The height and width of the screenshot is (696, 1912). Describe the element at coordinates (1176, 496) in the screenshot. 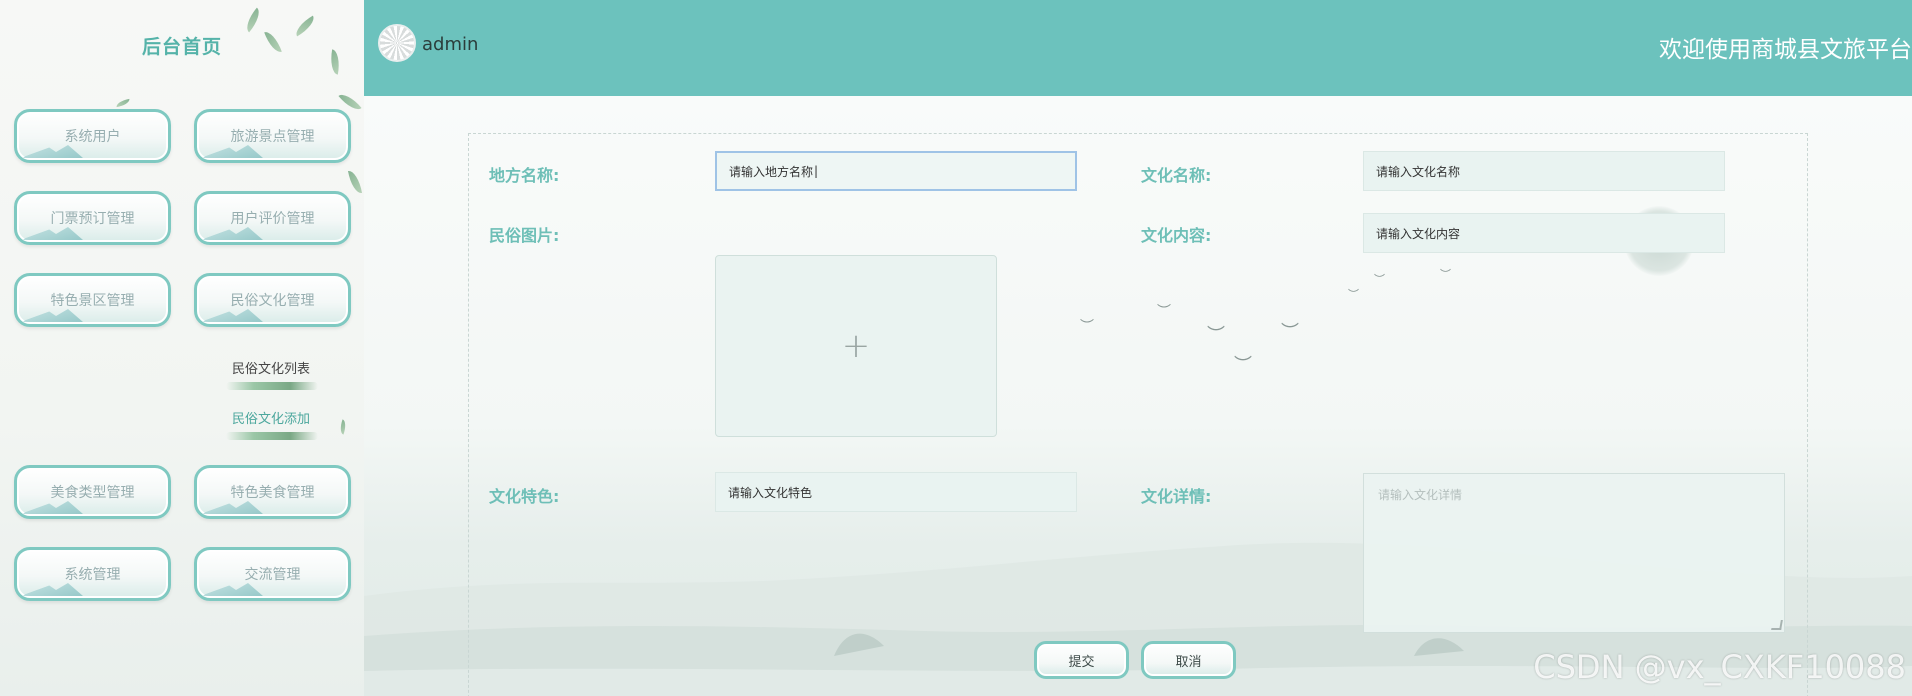

I see `culture-detail-label: 文化详情:` at that location.